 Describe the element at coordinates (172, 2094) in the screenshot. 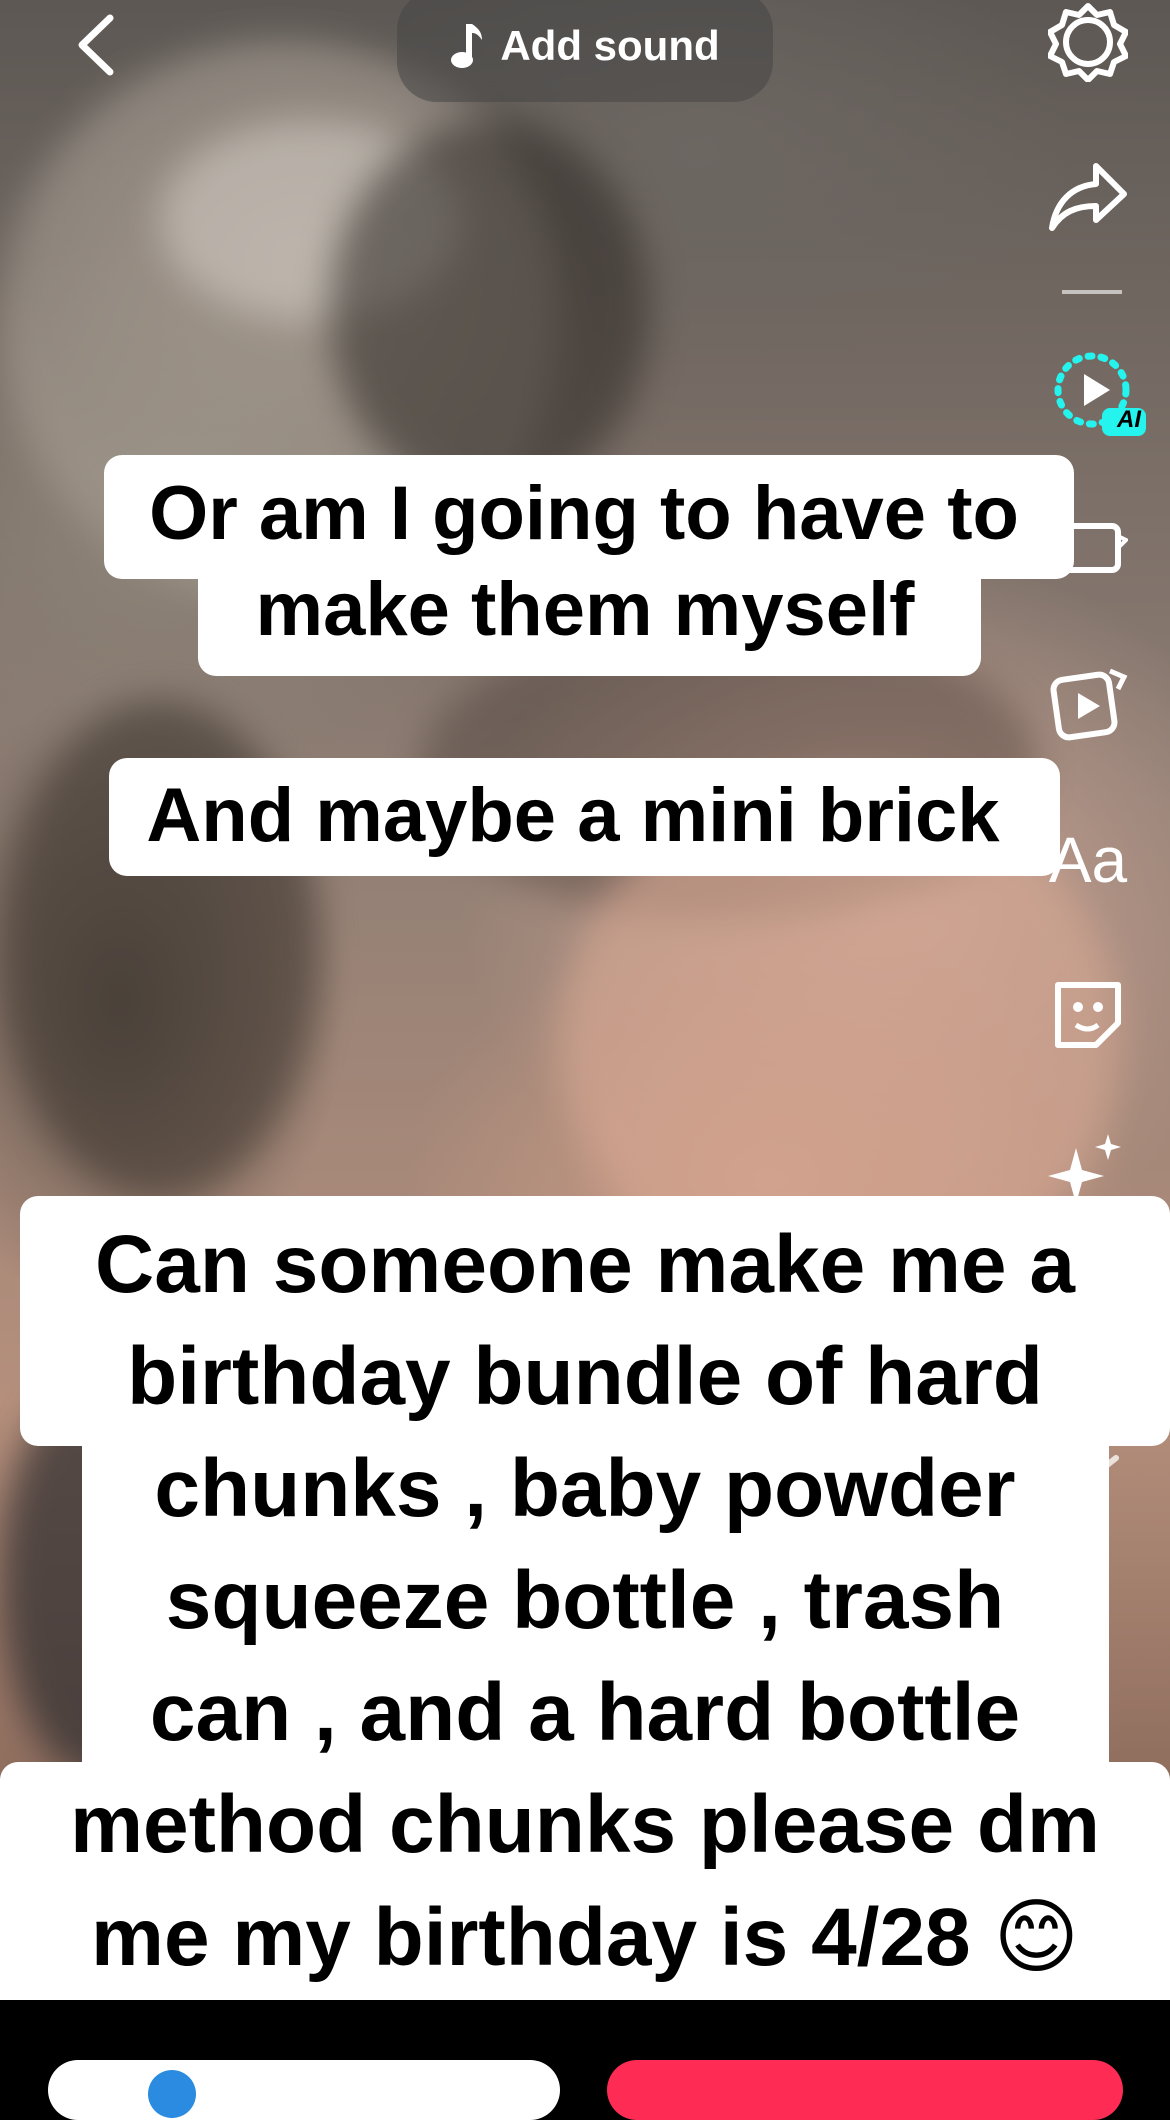

I see `avatar` at that location.